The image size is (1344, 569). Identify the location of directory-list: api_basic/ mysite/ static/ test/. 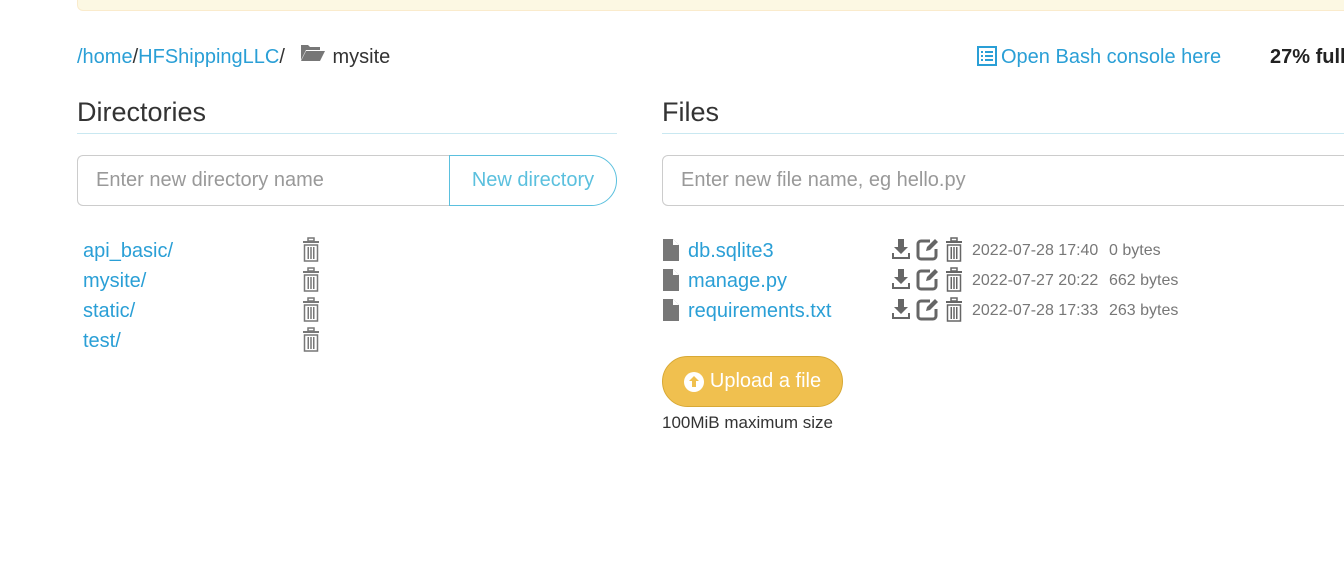
(213, 296).